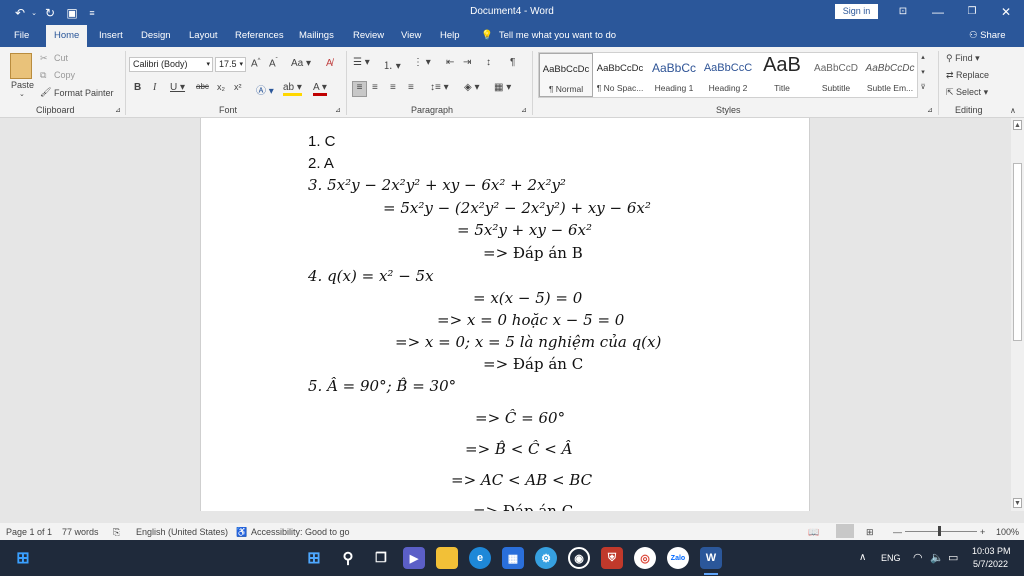 This screenshot has height=576, width=1024. I want to click on style-heading-2: AaBbCcC Heading 2, so click(728, 75).